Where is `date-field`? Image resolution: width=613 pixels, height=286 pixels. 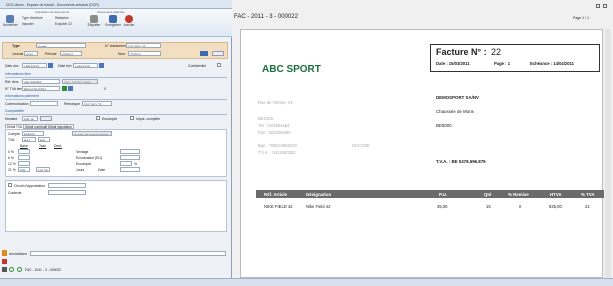 date-field is located at coordinates (130, 169).